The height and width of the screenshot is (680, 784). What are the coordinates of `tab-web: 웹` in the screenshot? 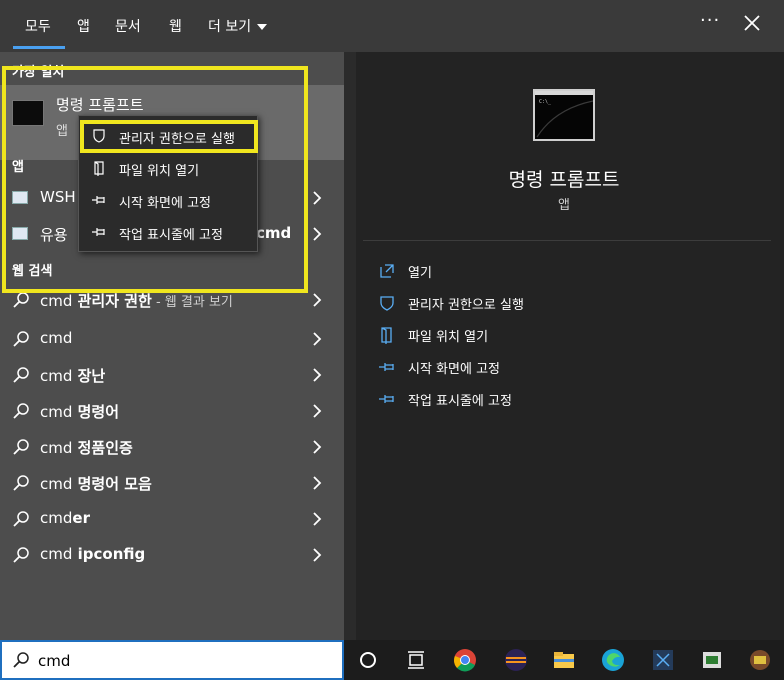 It's located at (175, 26).